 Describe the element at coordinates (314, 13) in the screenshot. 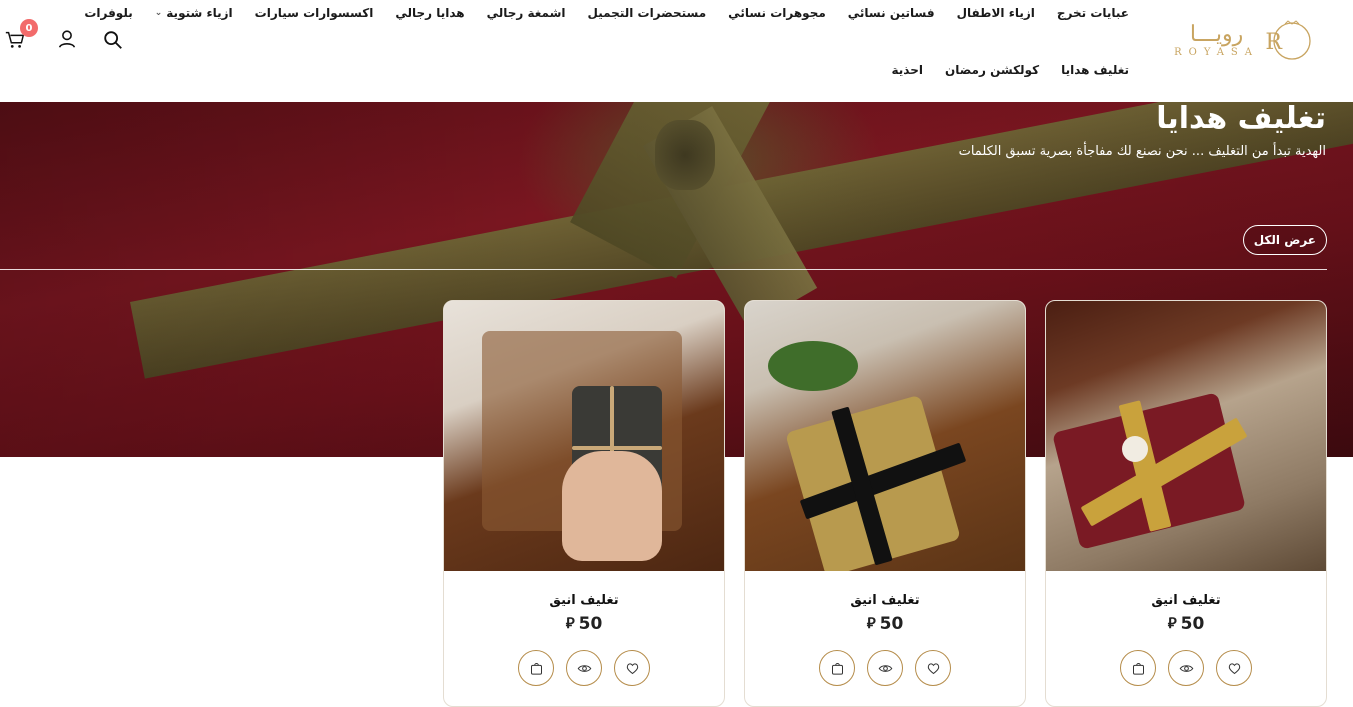

I see `nav-item: اكسسوارات سيارات` at that location.